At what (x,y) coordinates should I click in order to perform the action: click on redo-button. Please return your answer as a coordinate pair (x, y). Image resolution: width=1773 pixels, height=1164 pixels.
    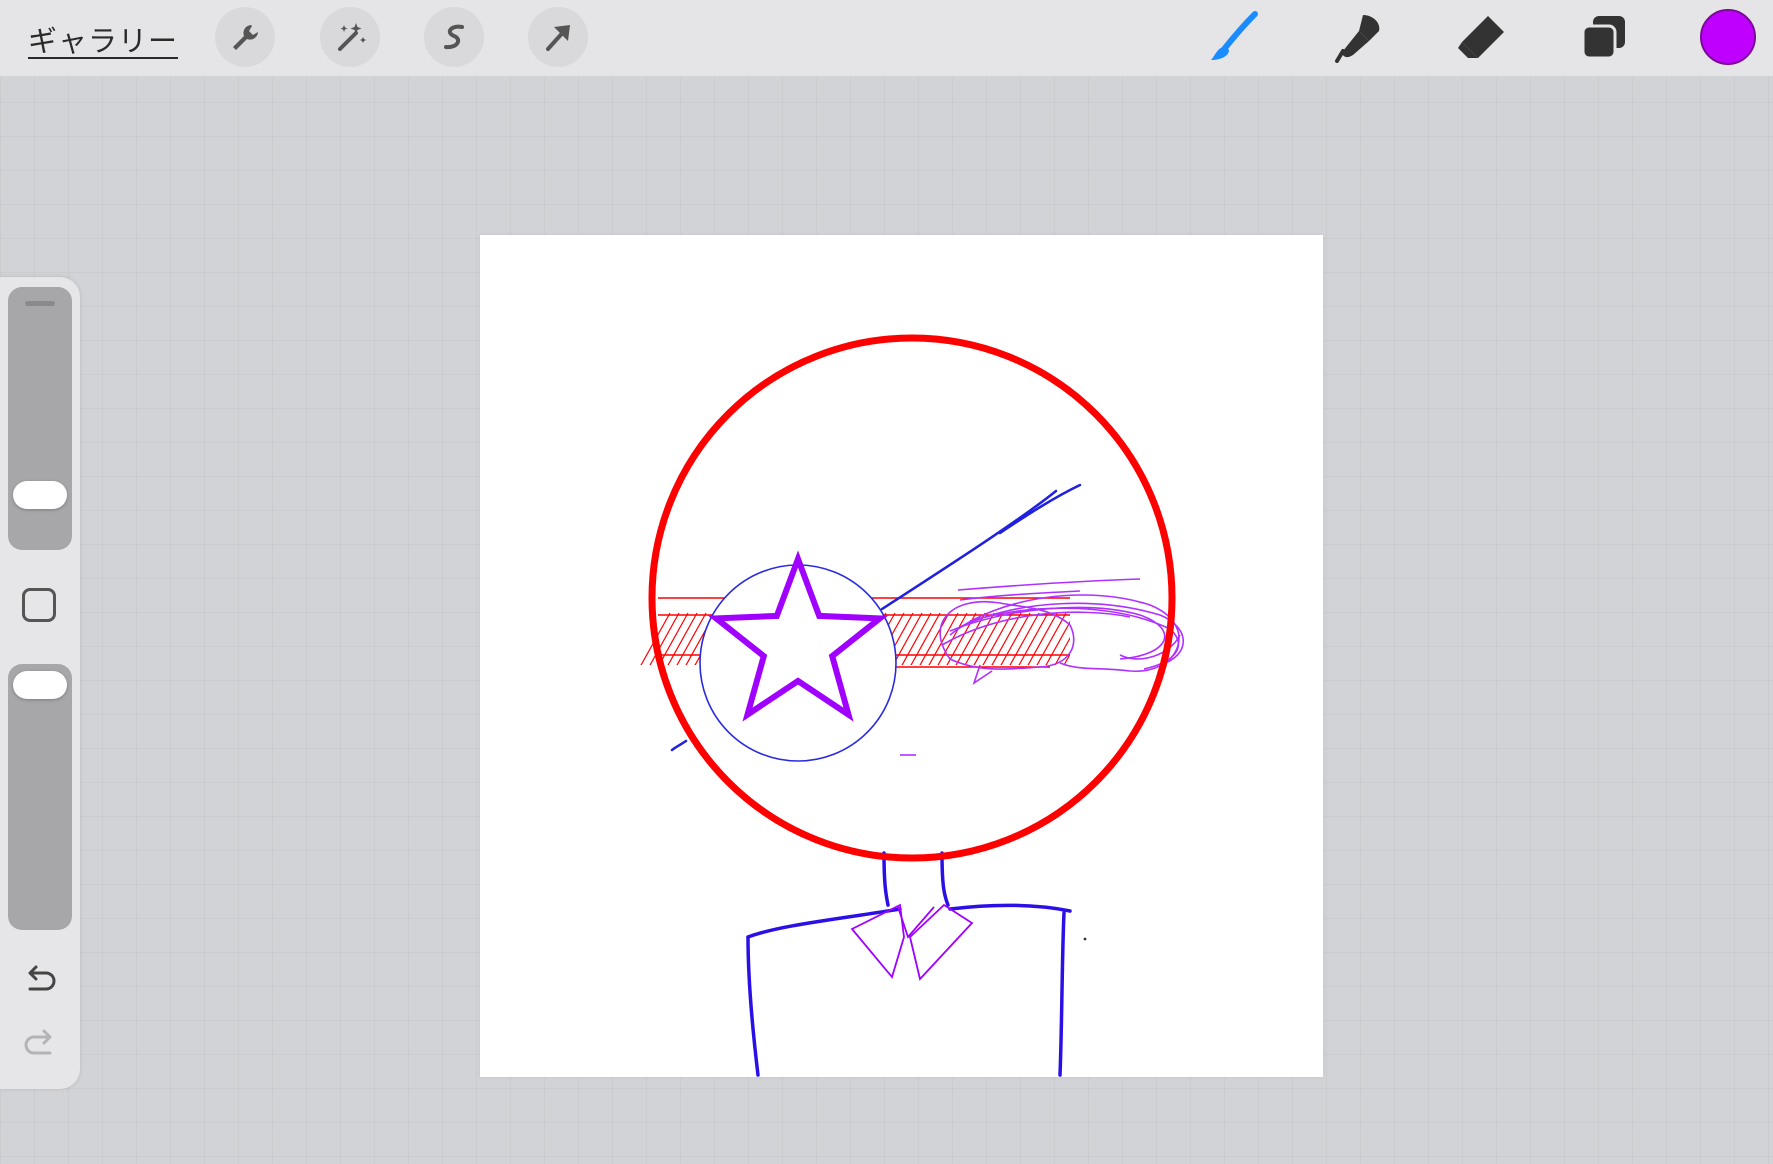
    Looking at the image, I should click on (40, 1045).